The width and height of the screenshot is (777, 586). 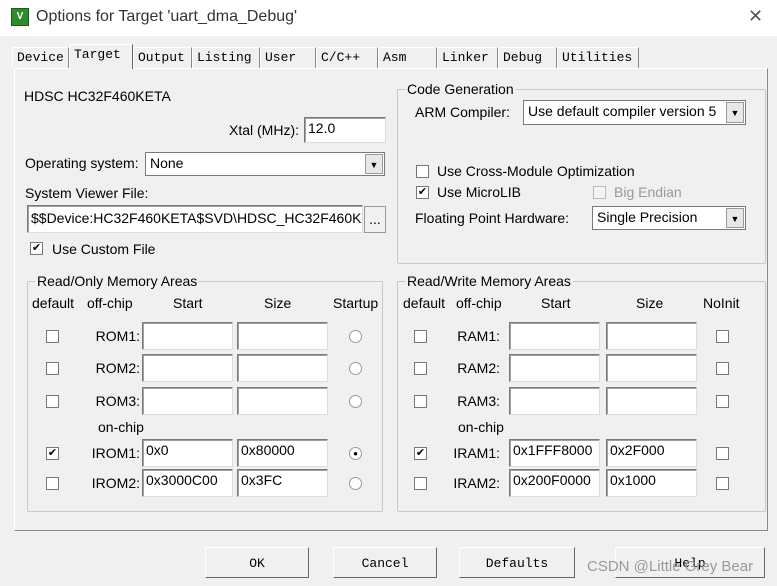 What do you see at coordinates (651, 483) in the screenshot?
I see `ram-size-input: 0x1000` at bounding box center [651, 483].